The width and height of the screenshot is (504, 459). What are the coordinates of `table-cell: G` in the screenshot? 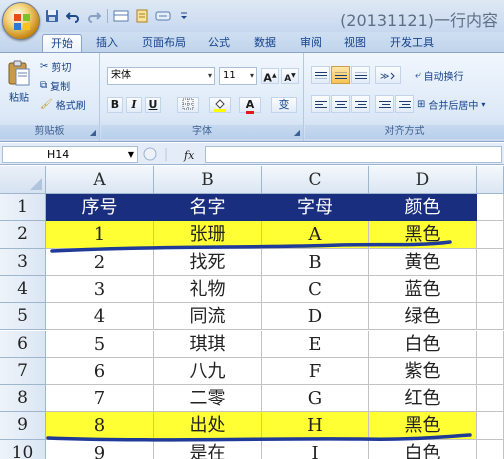 It's located at (315, 399).